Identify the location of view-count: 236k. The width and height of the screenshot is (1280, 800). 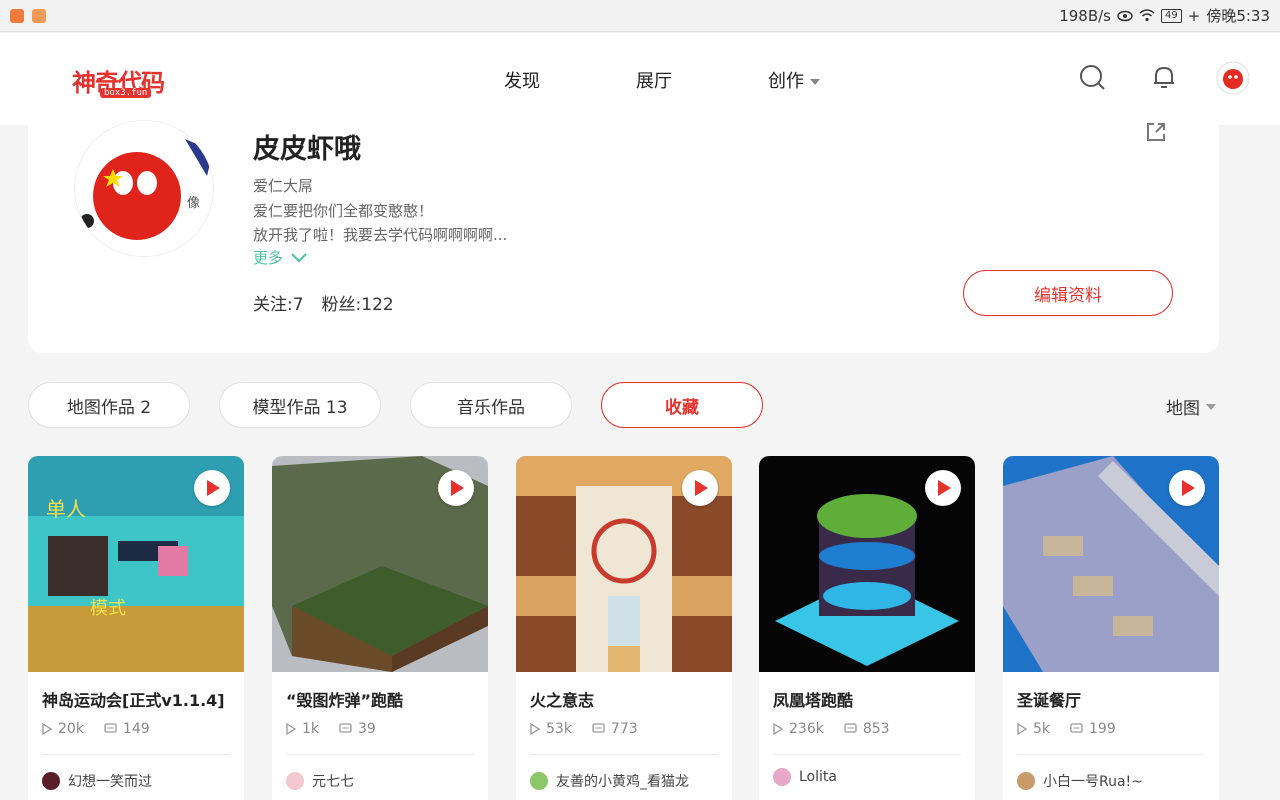
(806, 729).